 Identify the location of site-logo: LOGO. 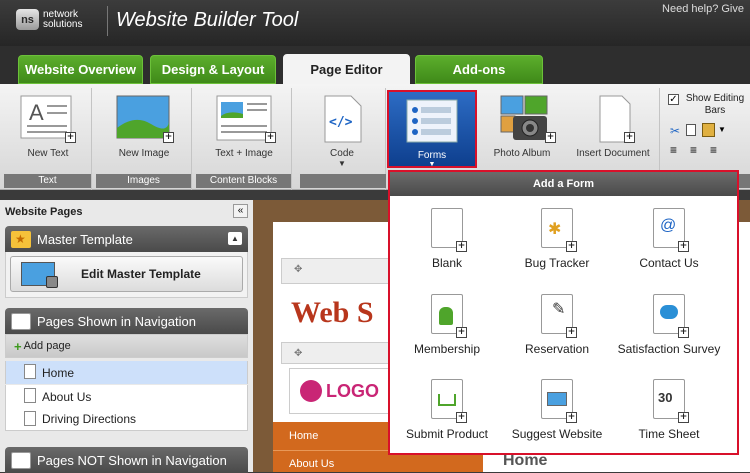
(346, 391).